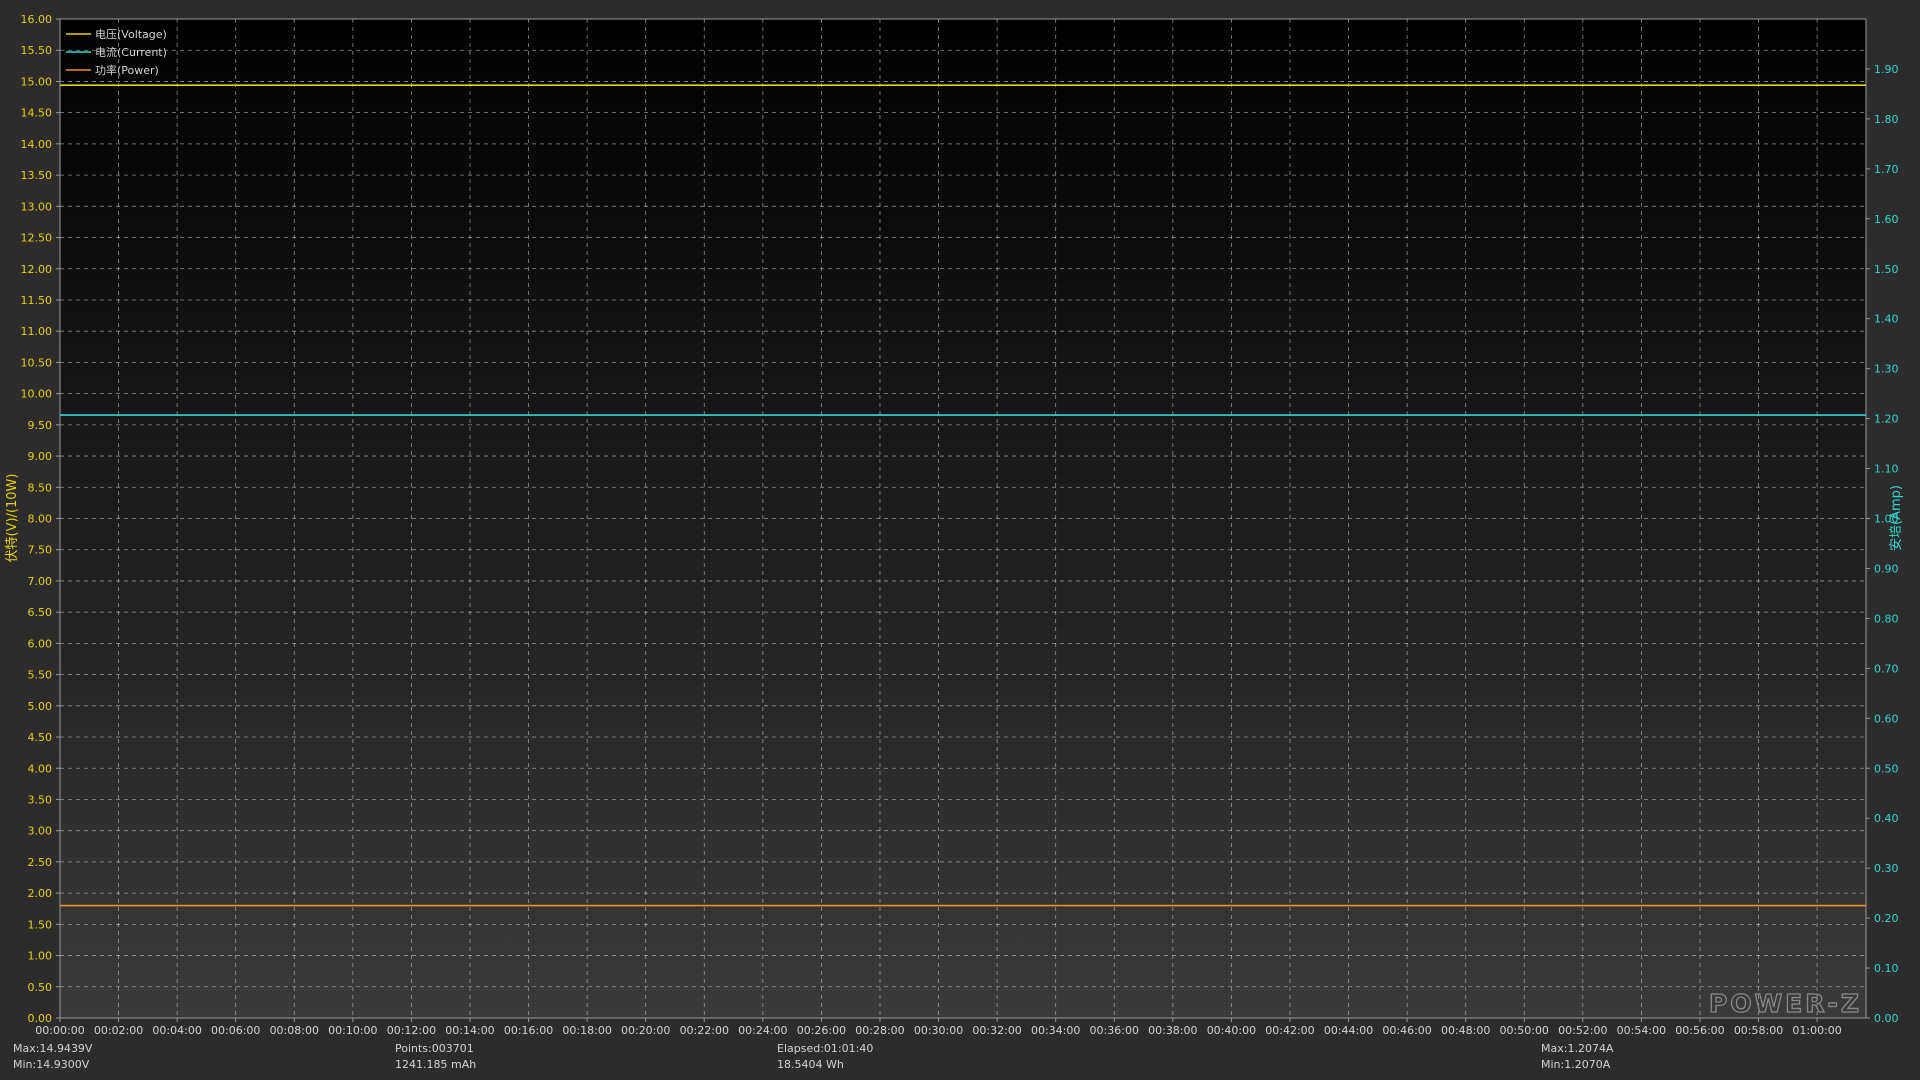 This screenshot has width=1920, height=1080. Describe the element at coordinates (37, 362) in the screenshot. I see `left-tick-label: 10.50` at that location.